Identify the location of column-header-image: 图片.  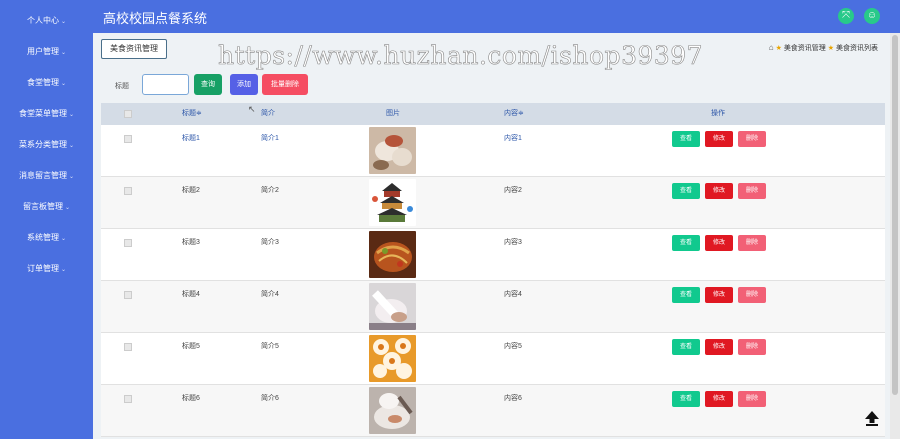
(393, 113).